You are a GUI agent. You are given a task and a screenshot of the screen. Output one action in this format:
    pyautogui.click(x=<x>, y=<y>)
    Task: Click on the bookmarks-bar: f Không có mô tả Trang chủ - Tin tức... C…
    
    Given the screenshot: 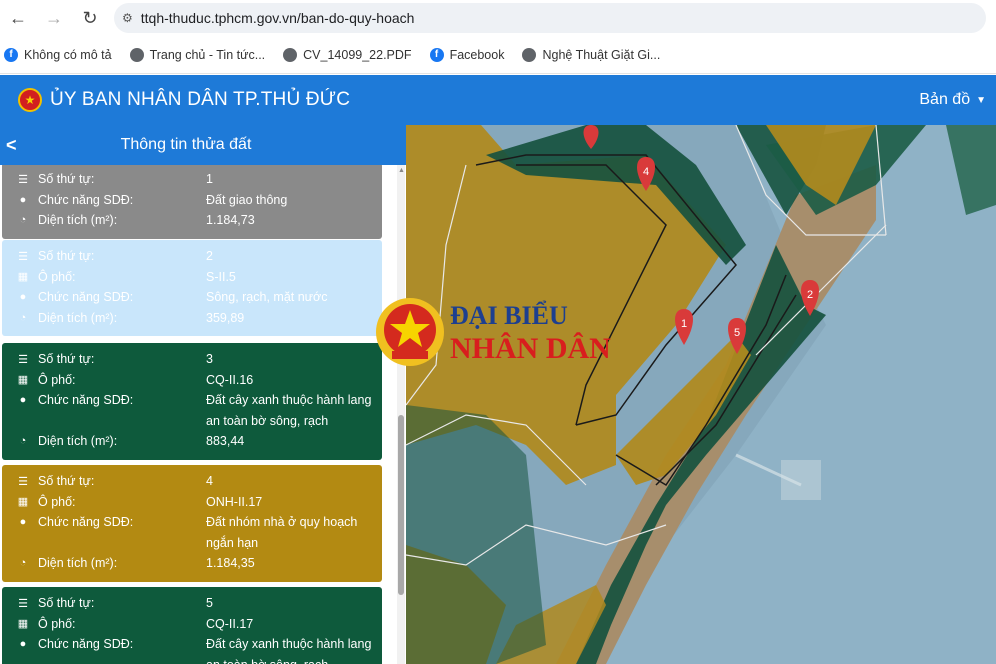 What is the action you would take?
    pyautogui.click(x=498, y=55)
    